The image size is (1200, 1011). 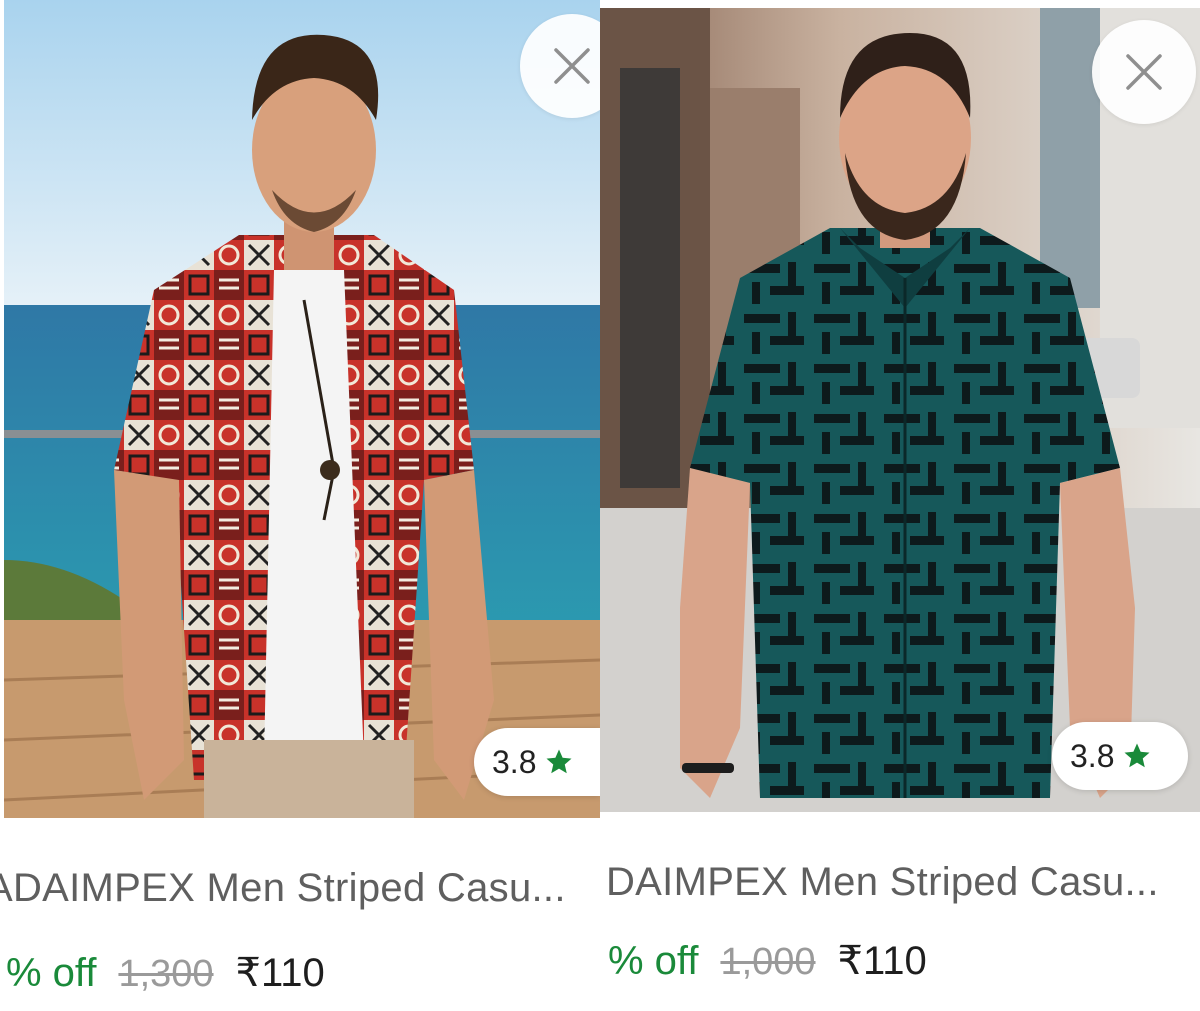 I want to click on original-price: 1,000, so click(x=768, y=962).